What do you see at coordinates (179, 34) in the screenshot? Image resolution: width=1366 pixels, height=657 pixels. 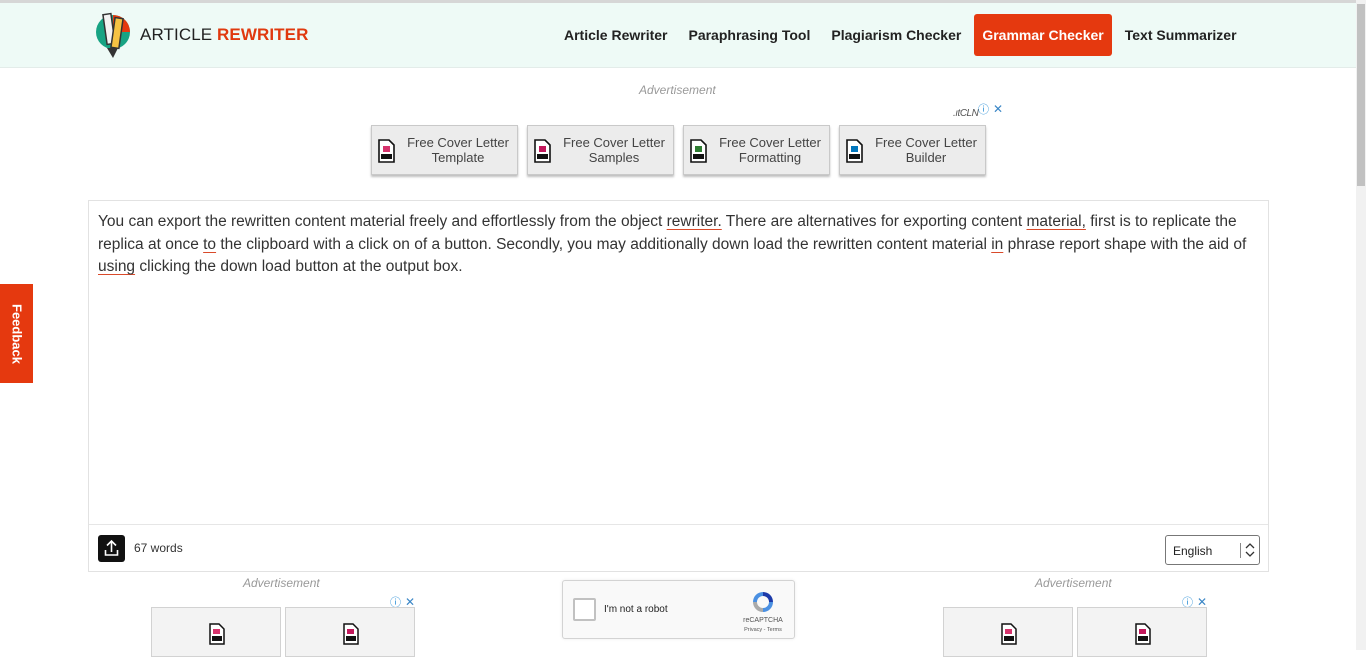 I see `brand-name-part1: ARTICLE` at bounding box center [179, 34].